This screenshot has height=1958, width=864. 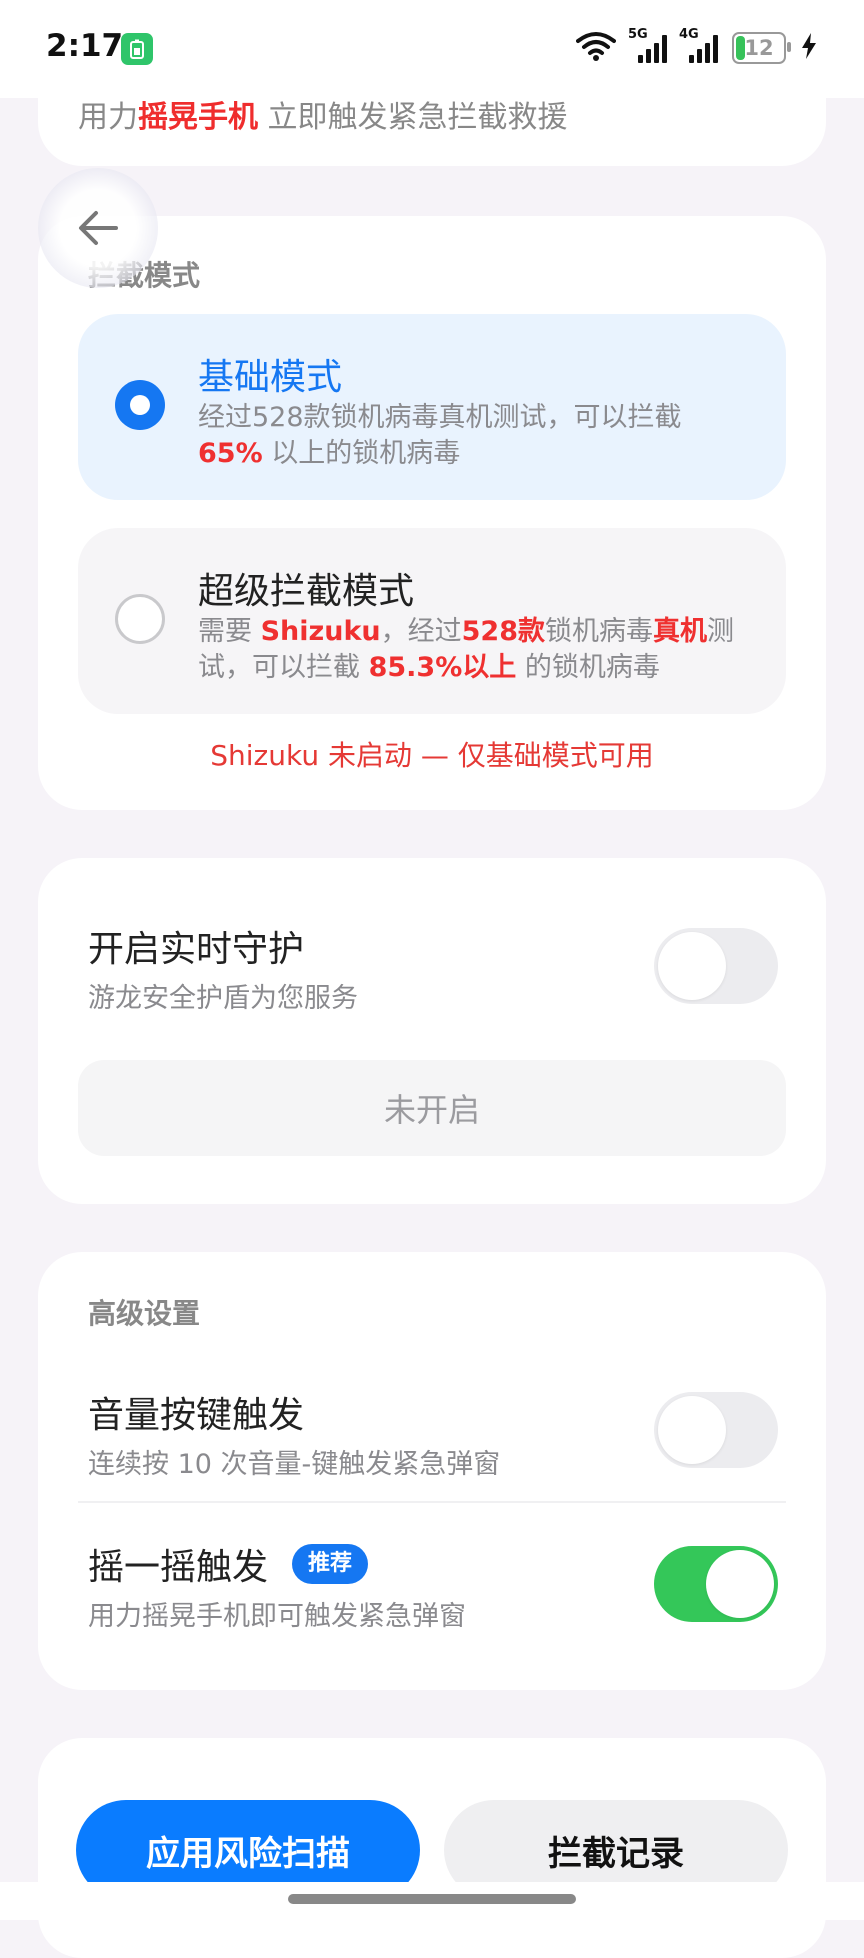 What do you see at coordinates (277, 1616) in the screenshot?
I see `shake-trigger-subtitle: 用力摇晃手机即可触发紧急弹窗` at bounding box center [277, 1616].